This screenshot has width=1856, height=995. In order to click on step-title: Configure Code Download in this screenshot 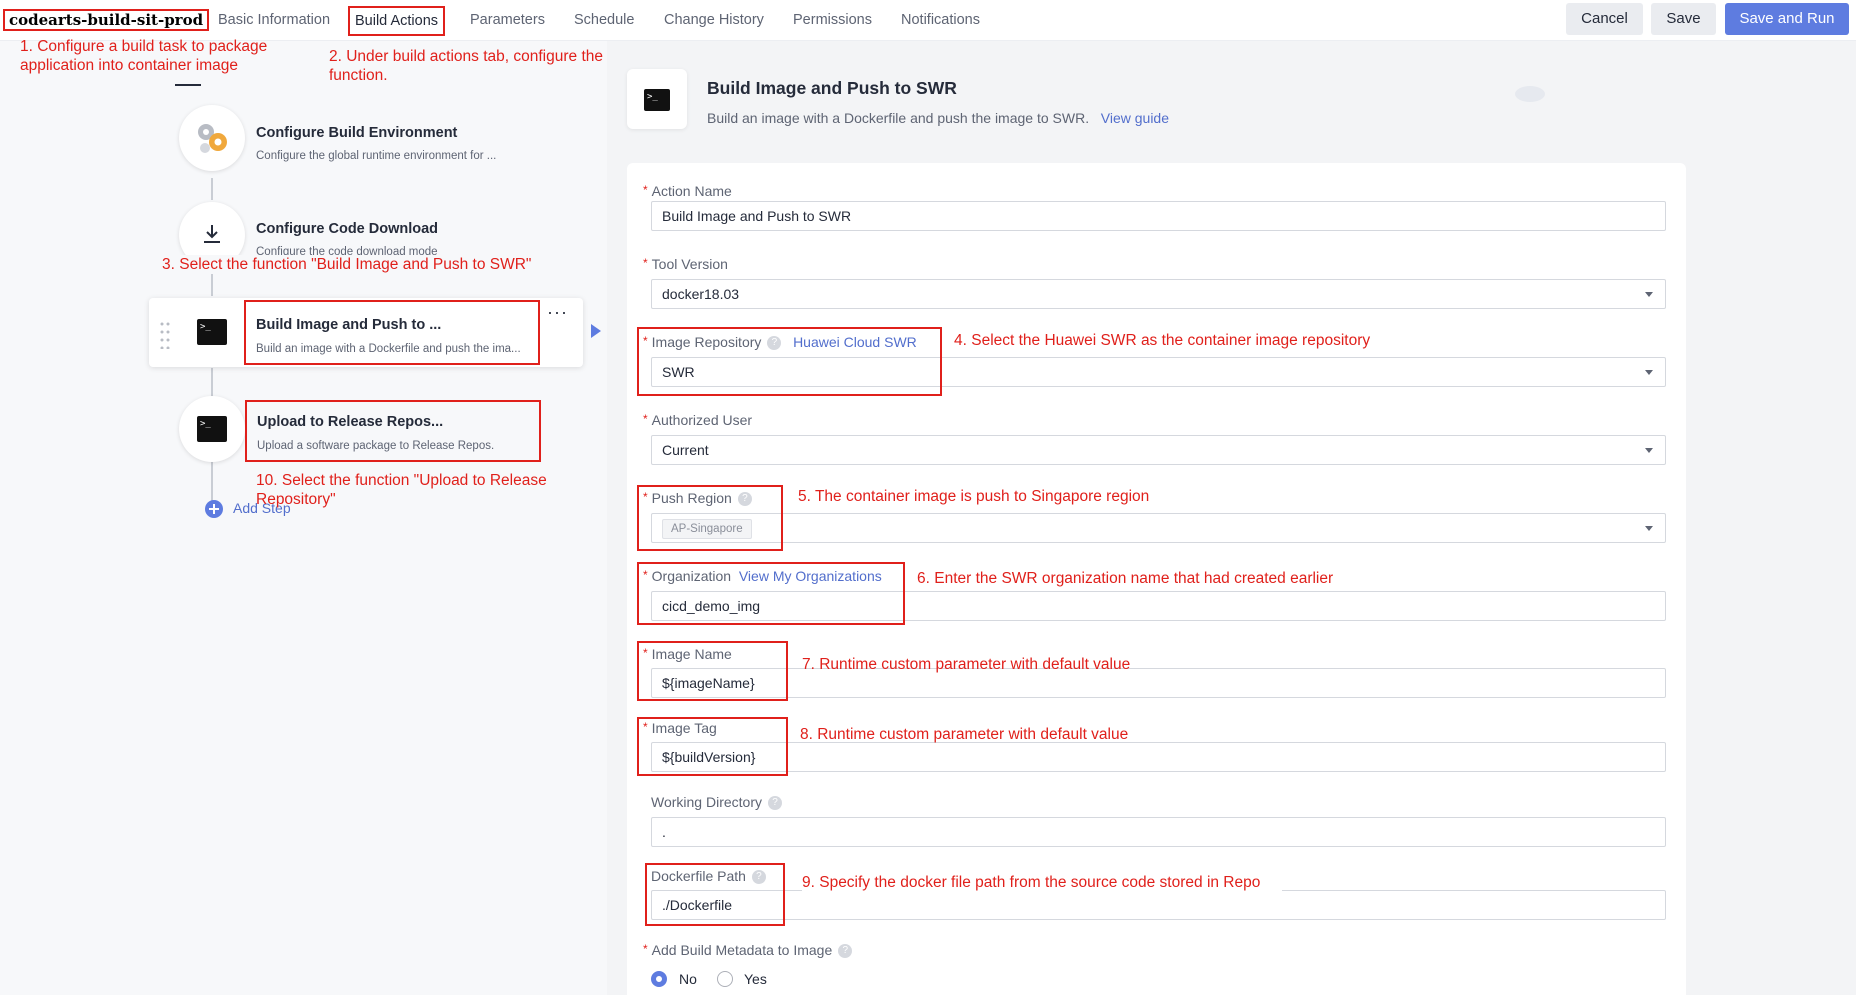, I will do `click(347, 229)`.